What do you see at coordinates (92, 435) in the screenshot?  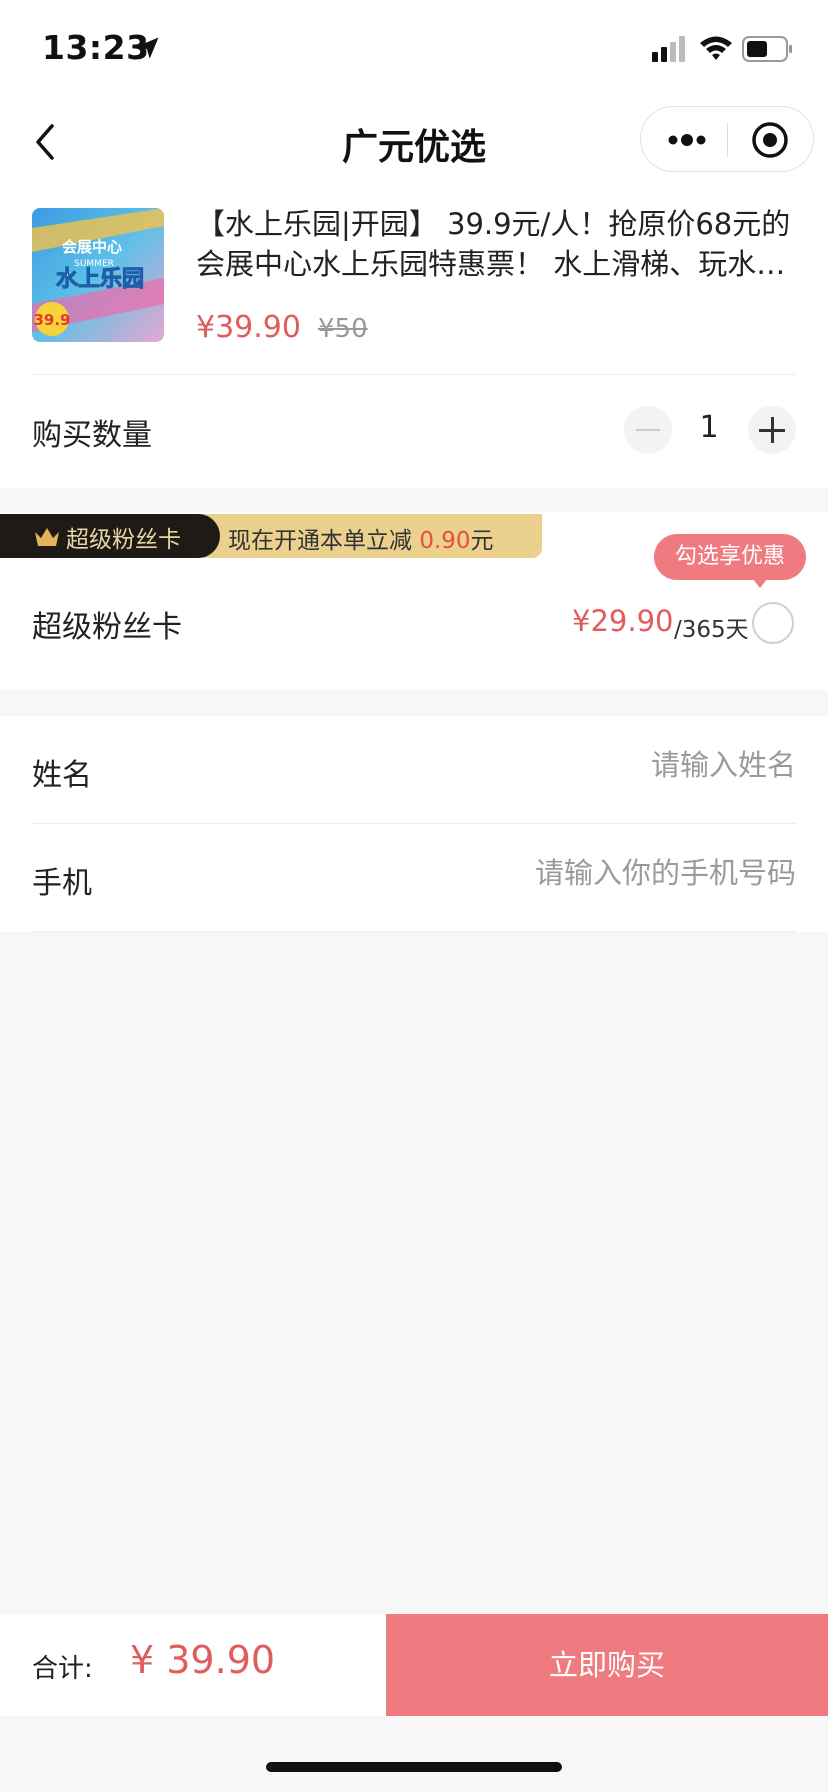 I see `quantity-label: 购买数量` at bounding box center [92, 435].